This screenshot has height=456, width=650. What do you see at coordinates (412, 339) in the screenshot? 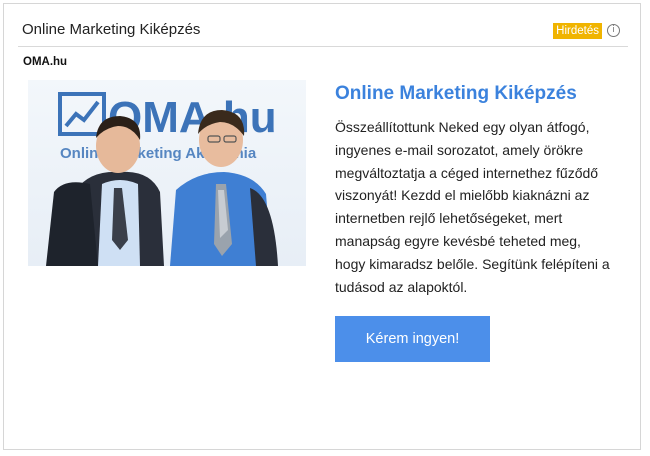
I see `cta-button: Kérem ingyen!` at bounding box center [412, 339].